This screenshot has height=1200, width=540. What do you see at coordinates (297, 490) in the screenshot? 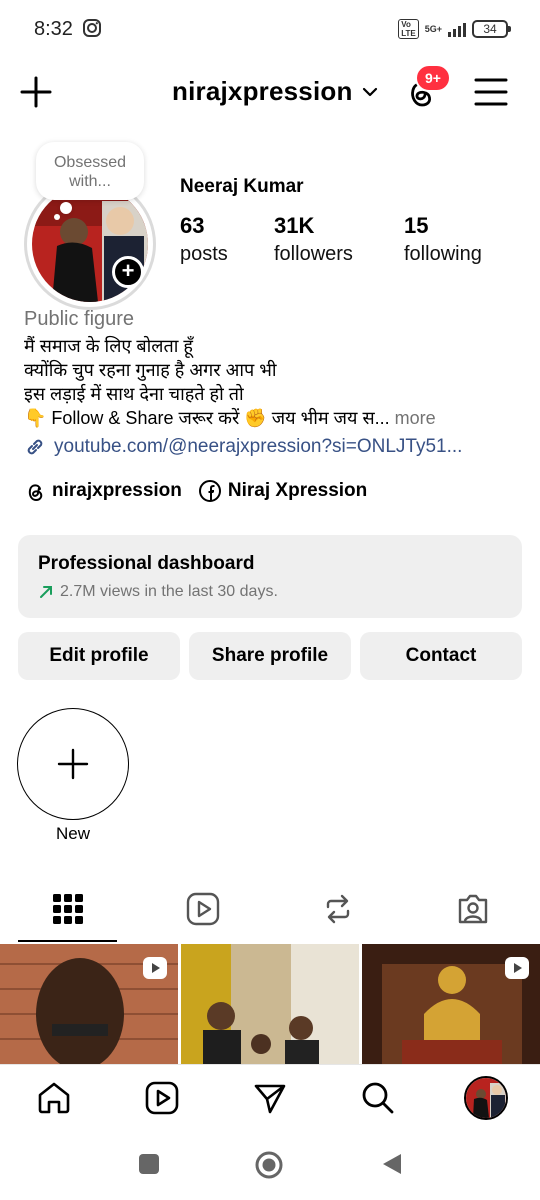
I see `facebook-name: Niraj Xpression` at bounding box center [297, 490].